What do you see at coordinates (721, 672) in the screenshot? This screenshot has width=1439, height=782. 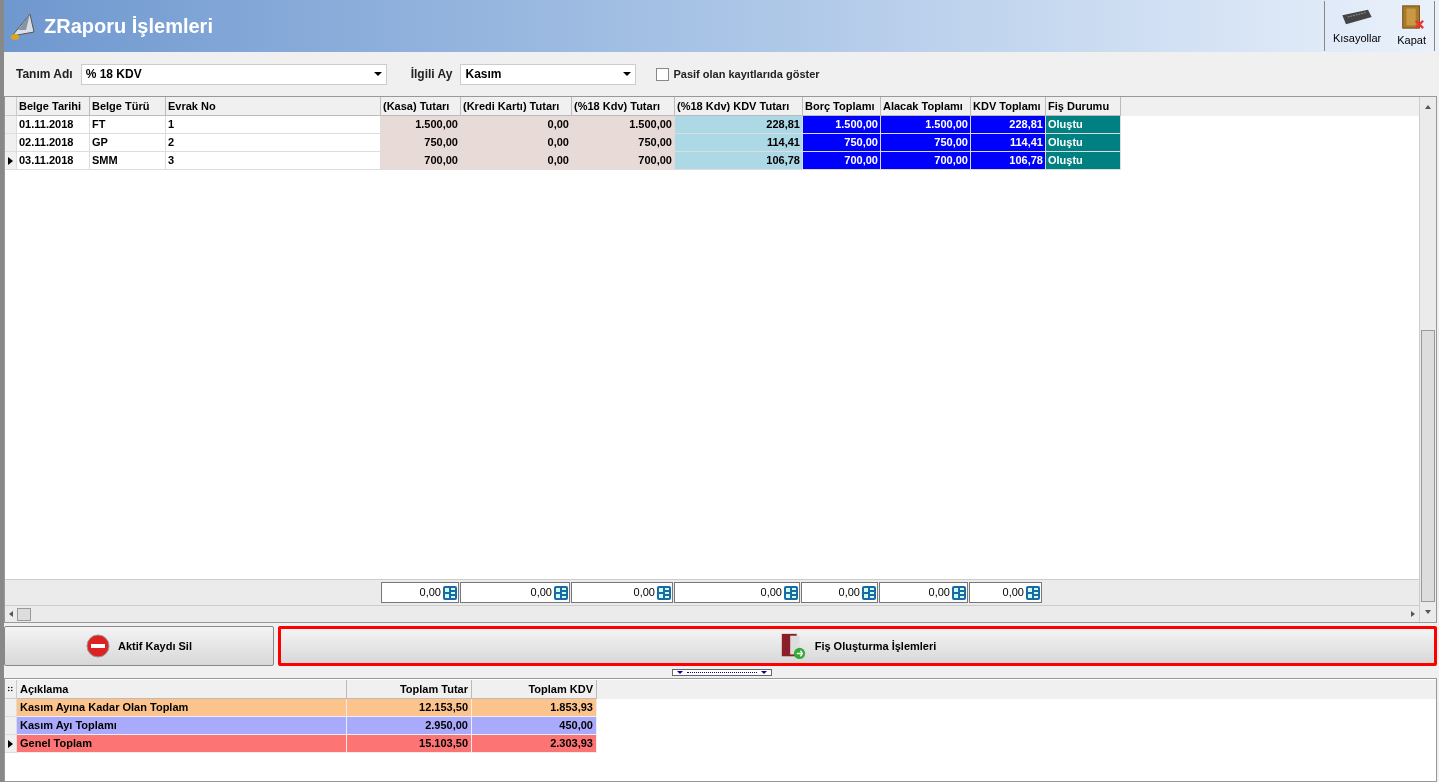 I see `splitter-handle` at bounding box center [721, 672].